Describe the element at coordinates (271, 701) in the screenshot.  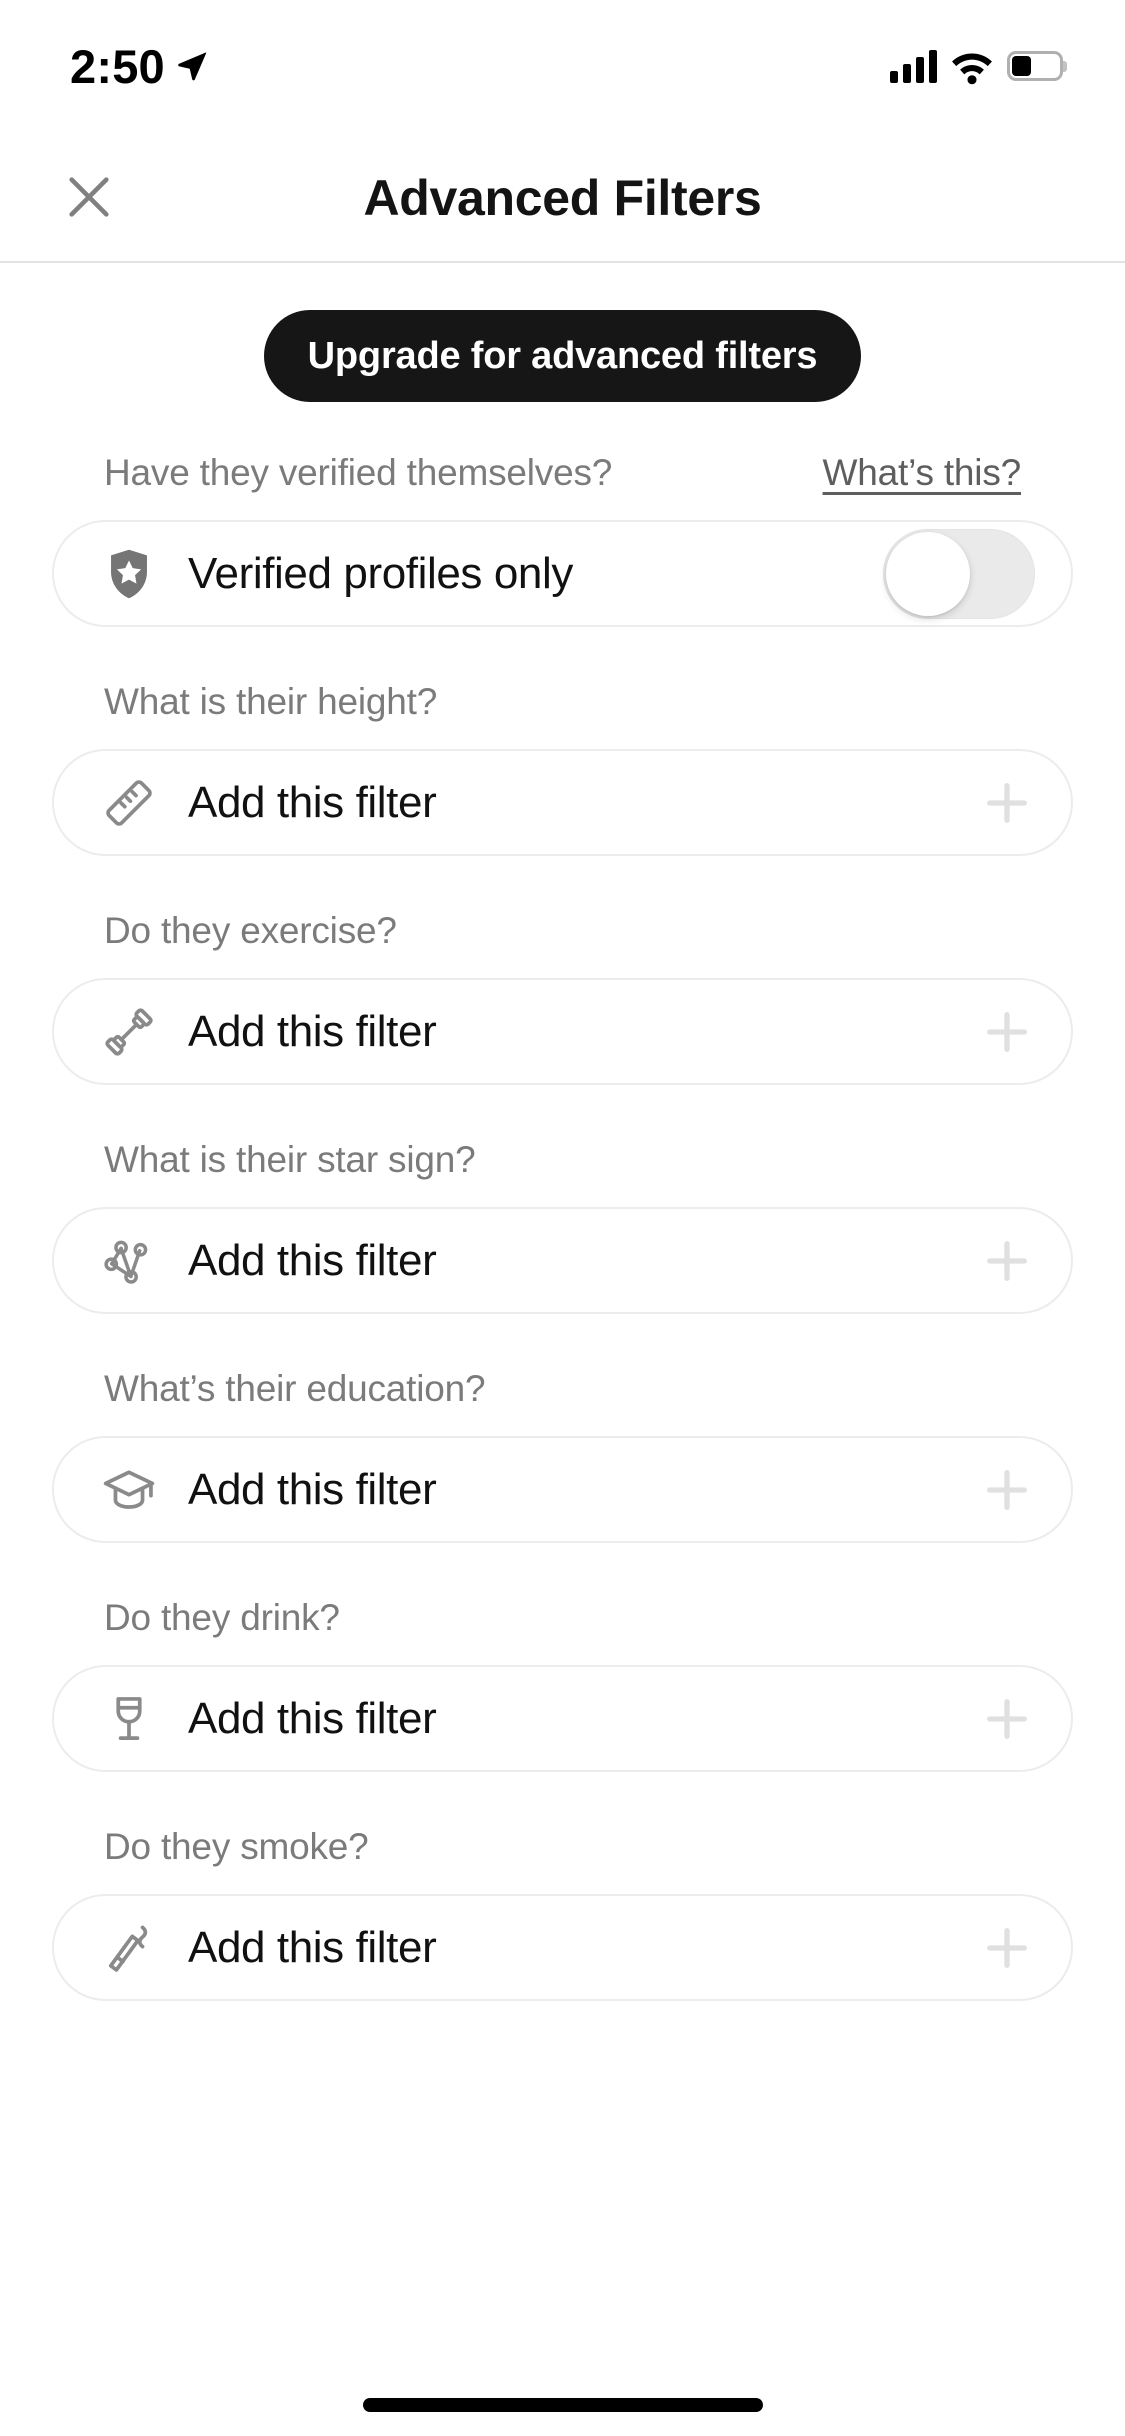
I see `height-question-label: What is their height?` at that location.